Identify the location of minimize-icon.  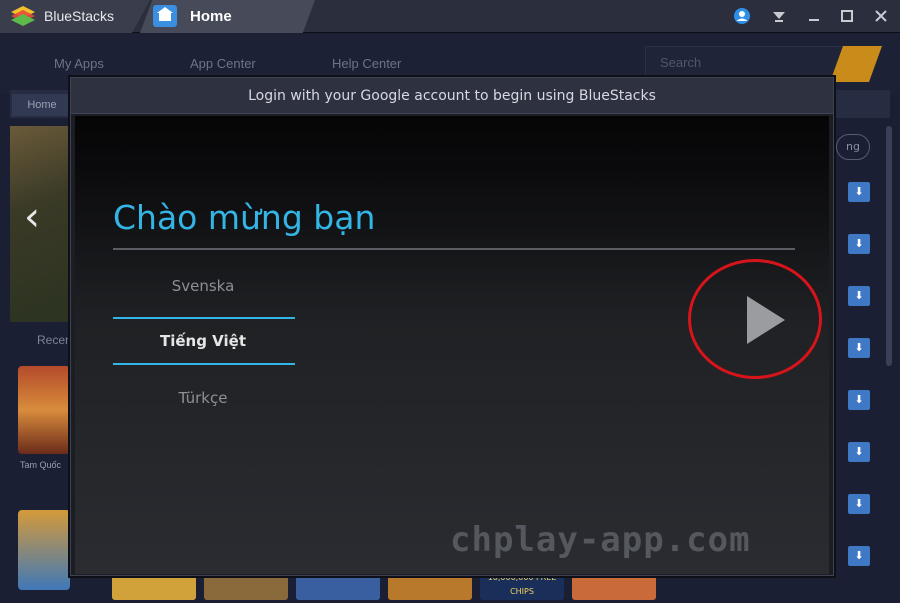
(814, 16).